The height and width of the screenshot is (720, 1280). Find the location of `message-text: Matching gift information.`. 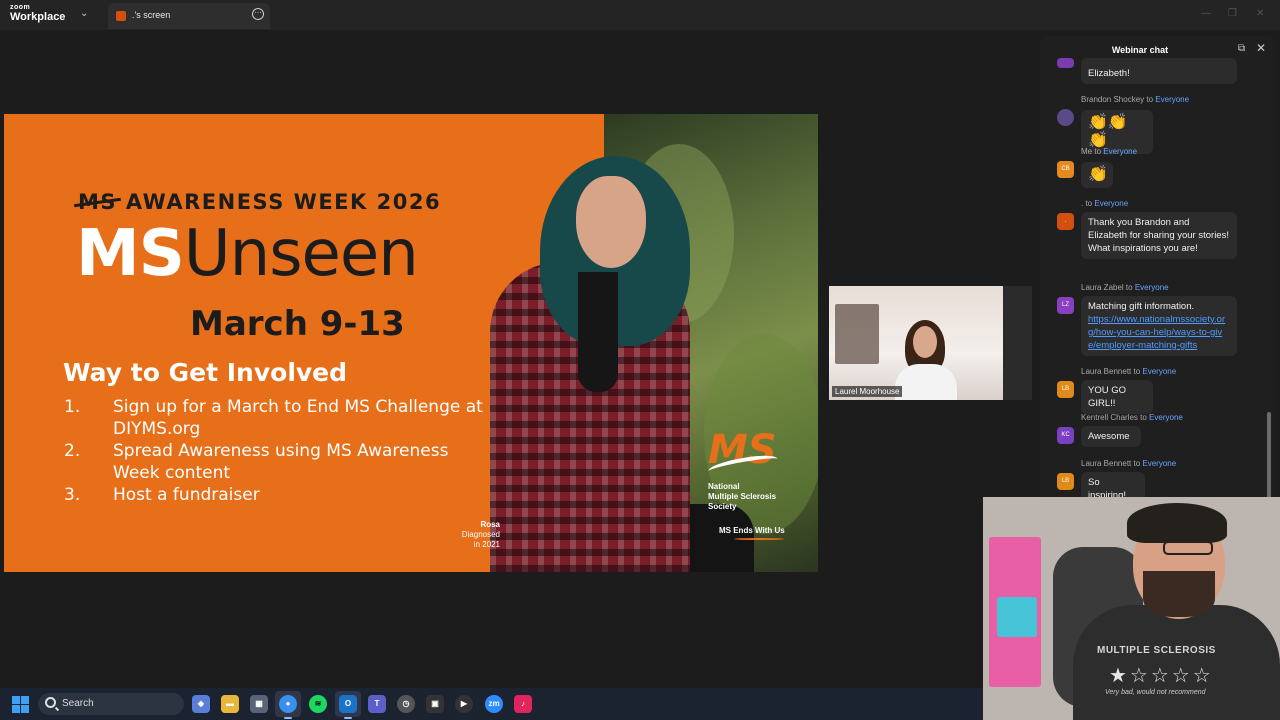

message-text: Matching gift information. is located at coordinates (1141, 306).